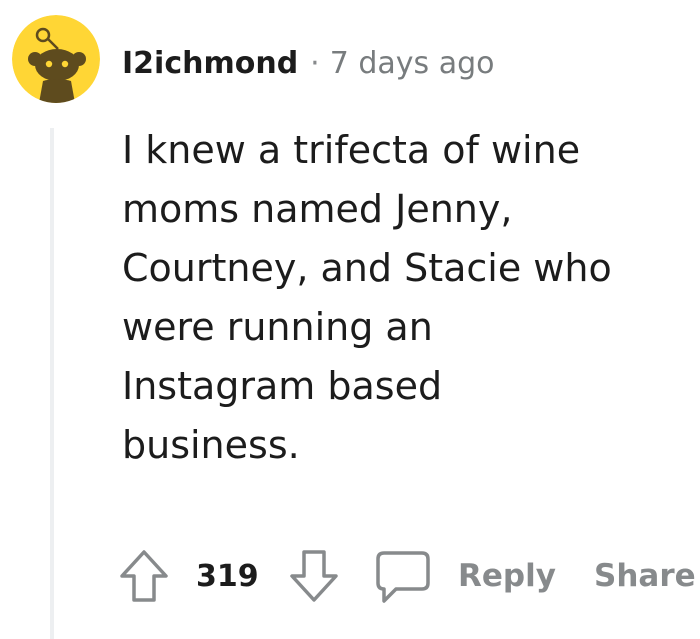 The image size is (700, 639). I want to click on share-label: Share, so click(645, 576).